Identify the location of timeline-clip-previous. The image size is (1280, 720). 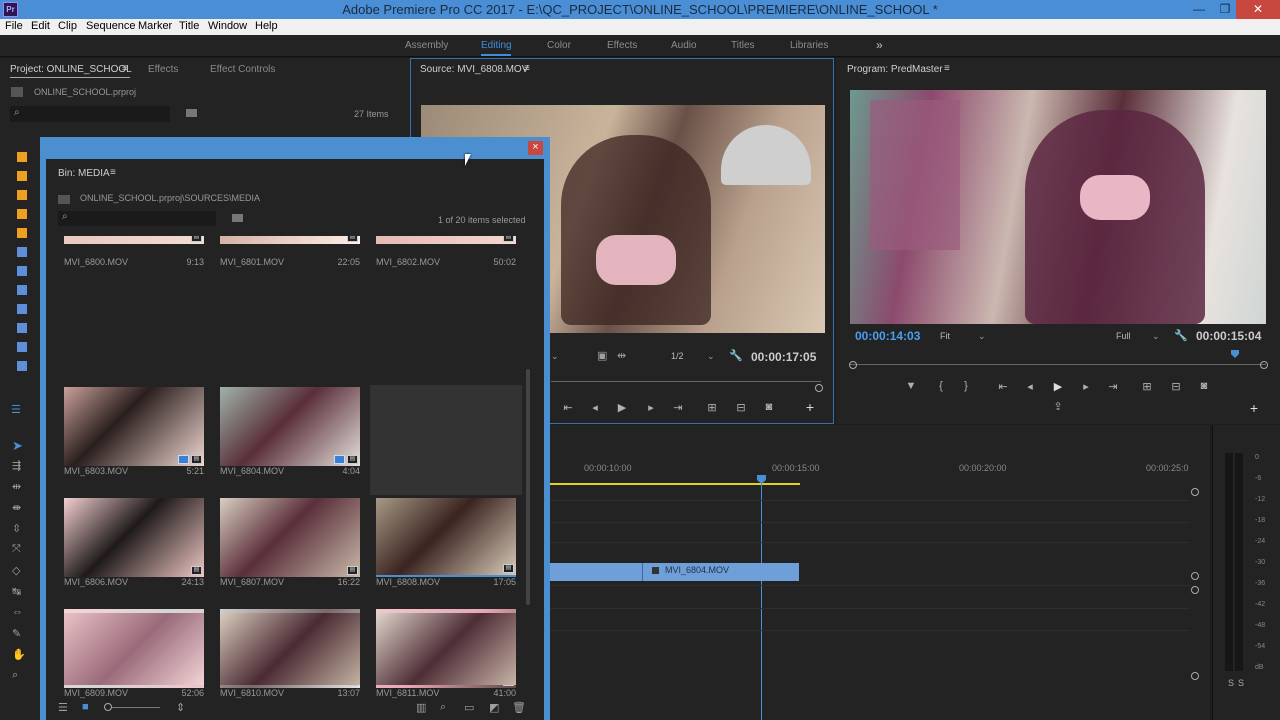
(596, 572).